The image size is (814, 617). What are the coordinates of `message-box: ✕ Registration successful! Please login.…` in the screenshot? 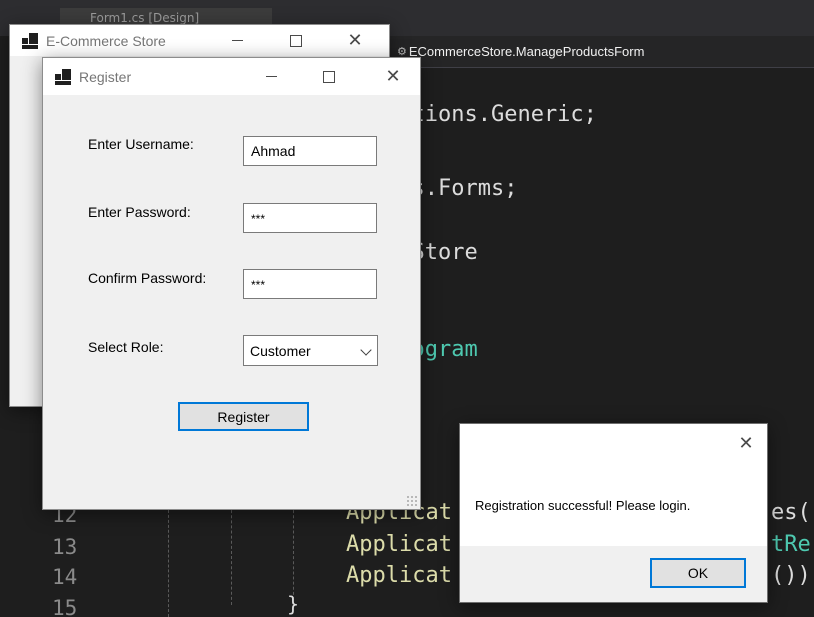 It's located at (613, 513).